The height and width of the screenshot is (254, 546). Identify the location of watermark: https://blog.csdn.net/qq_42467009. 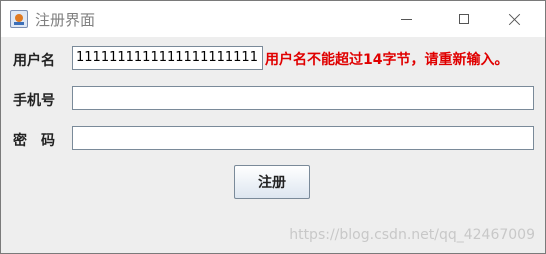
(412, 235).